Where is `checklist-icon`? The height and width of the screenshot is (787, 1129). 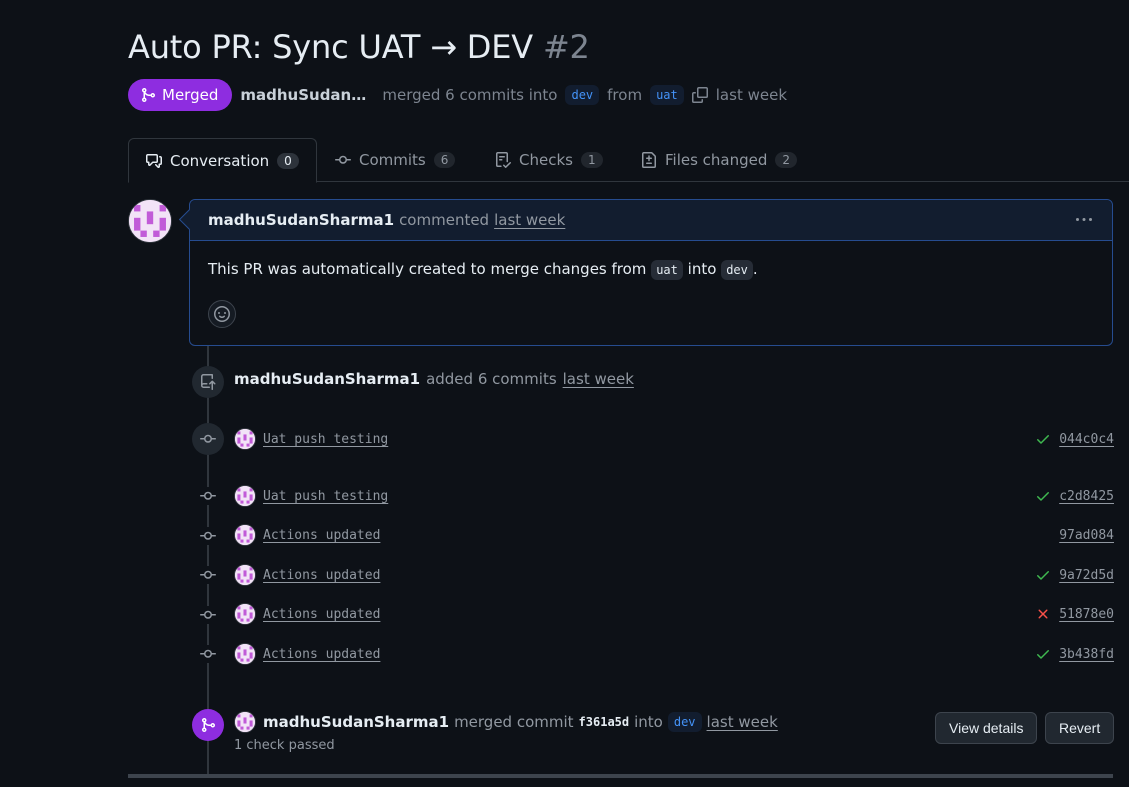 checklist-icon is located at coordinates (503, 160).